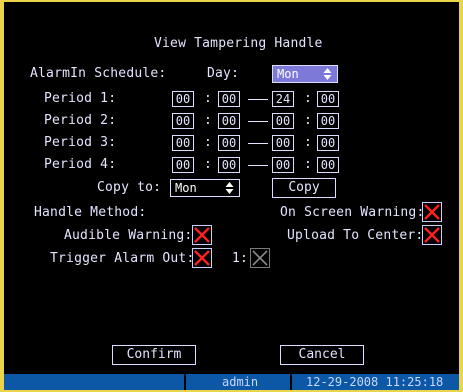  I want to click on upload-to-center-checkbox, so click(432, 235).